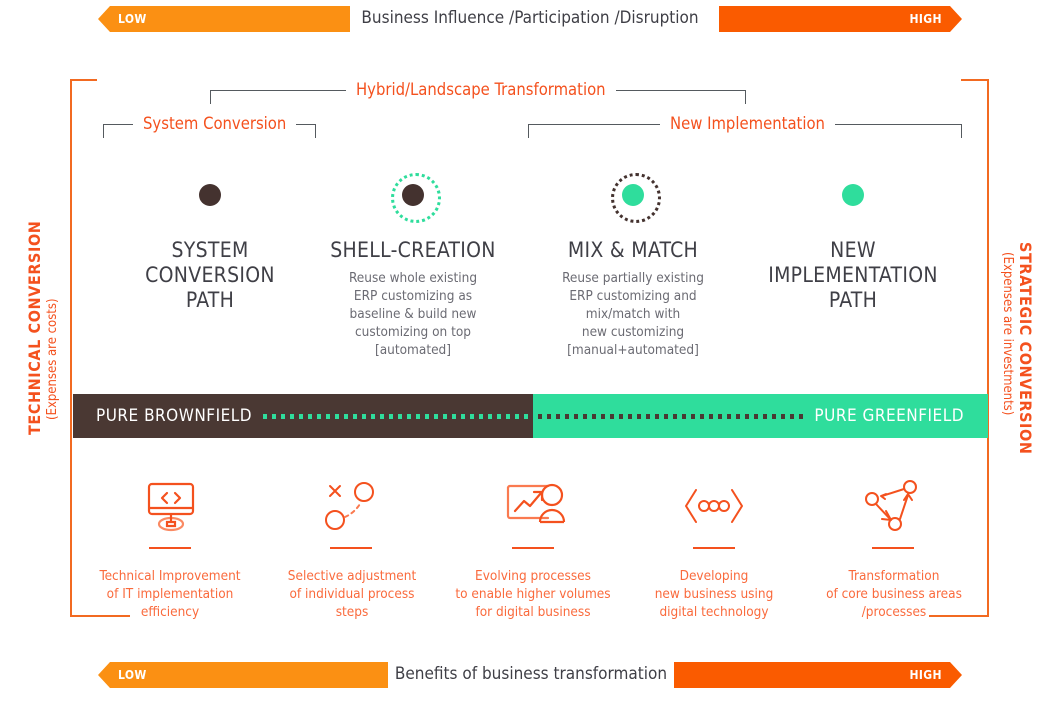  I want to click on benefit-text-line: of individual process, so click(352, 594).